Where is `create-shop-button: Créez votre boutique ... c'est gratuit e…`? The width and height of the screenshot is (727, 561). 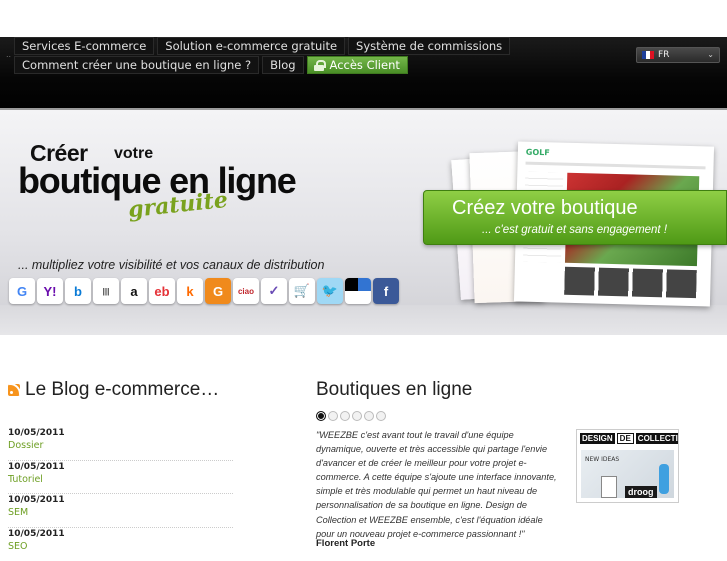
create-shop-button: Créez votre boutique ... c'est gratuit e… is located at coordinates (575, 217).